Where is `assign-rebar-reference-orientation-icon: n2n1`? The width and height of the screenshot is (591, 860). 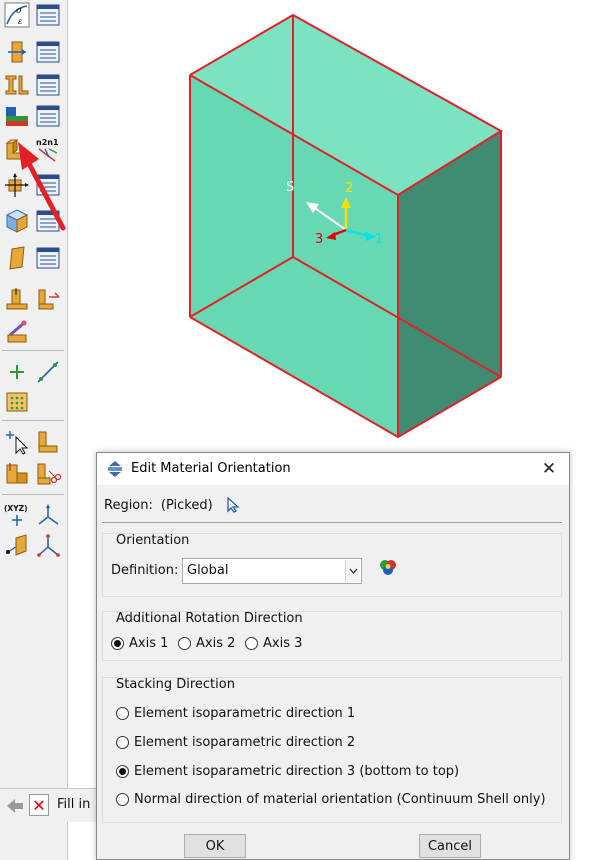 assign-rebar-reference-orientation-icon: n2n1 is located at coordinates (48, 150).